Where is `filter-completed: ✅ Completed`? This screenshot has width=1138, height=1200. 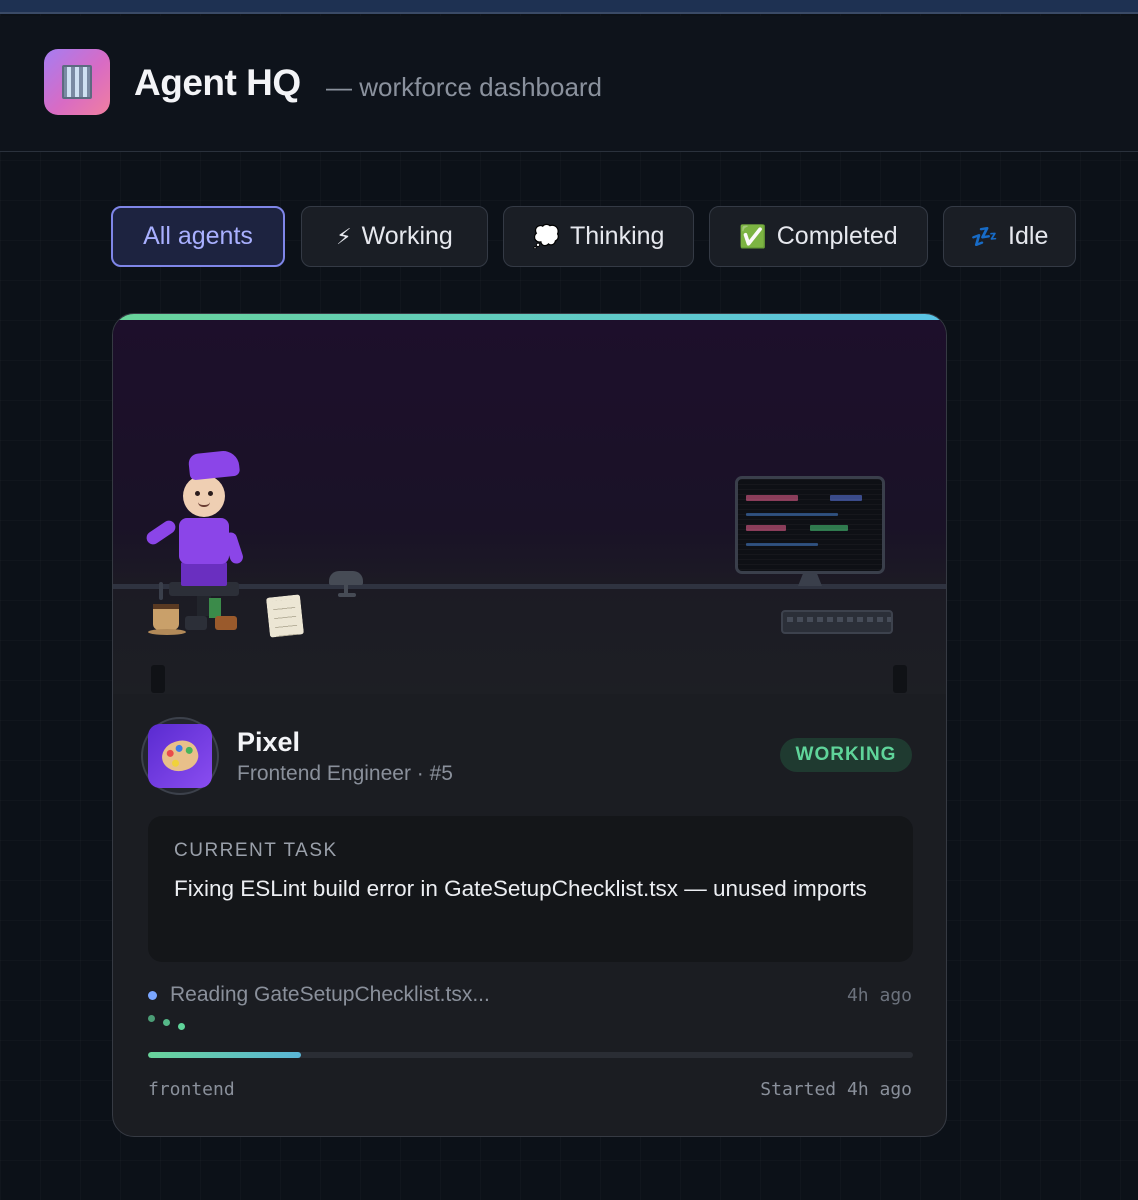
filter-completed: ✅ Completed is located at coordinates (818, 236).